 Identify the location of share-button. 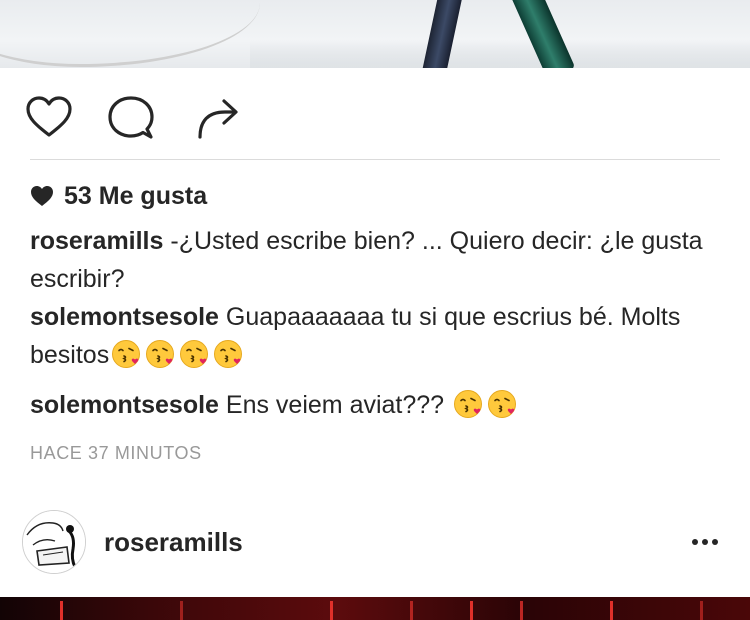
(217, 118).